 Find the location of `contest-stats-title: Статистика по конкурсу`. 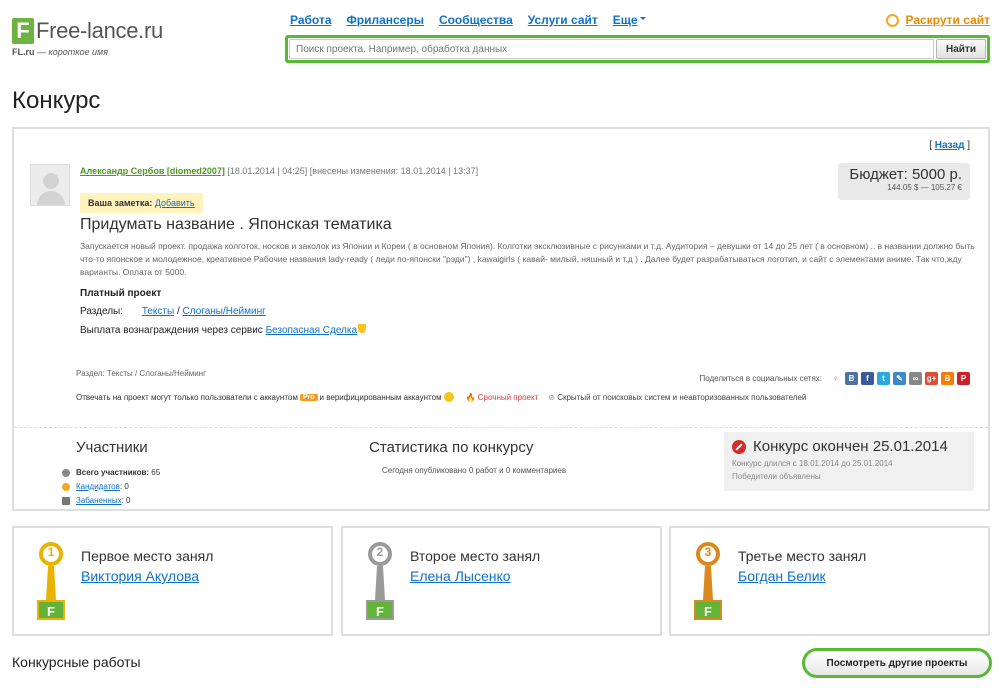

contest-stats-title: Статистика по конкурсу is located at coordinates (451, 447).